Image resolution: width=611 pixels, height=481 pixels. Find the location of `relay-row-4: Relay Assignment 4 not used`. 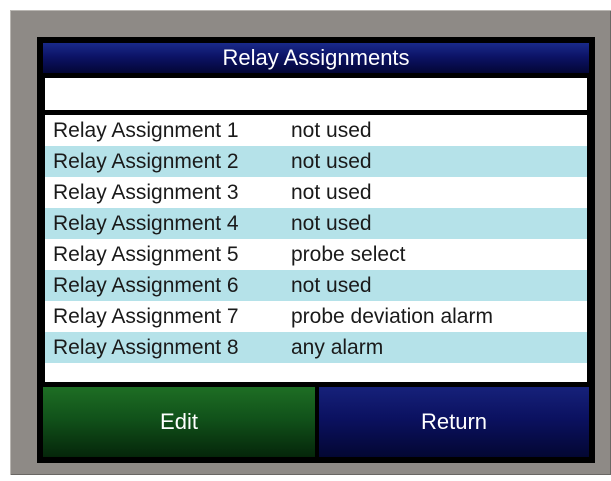

relay-row-4: Relay Assignment 4 not used is located at coordinates (316, 223).